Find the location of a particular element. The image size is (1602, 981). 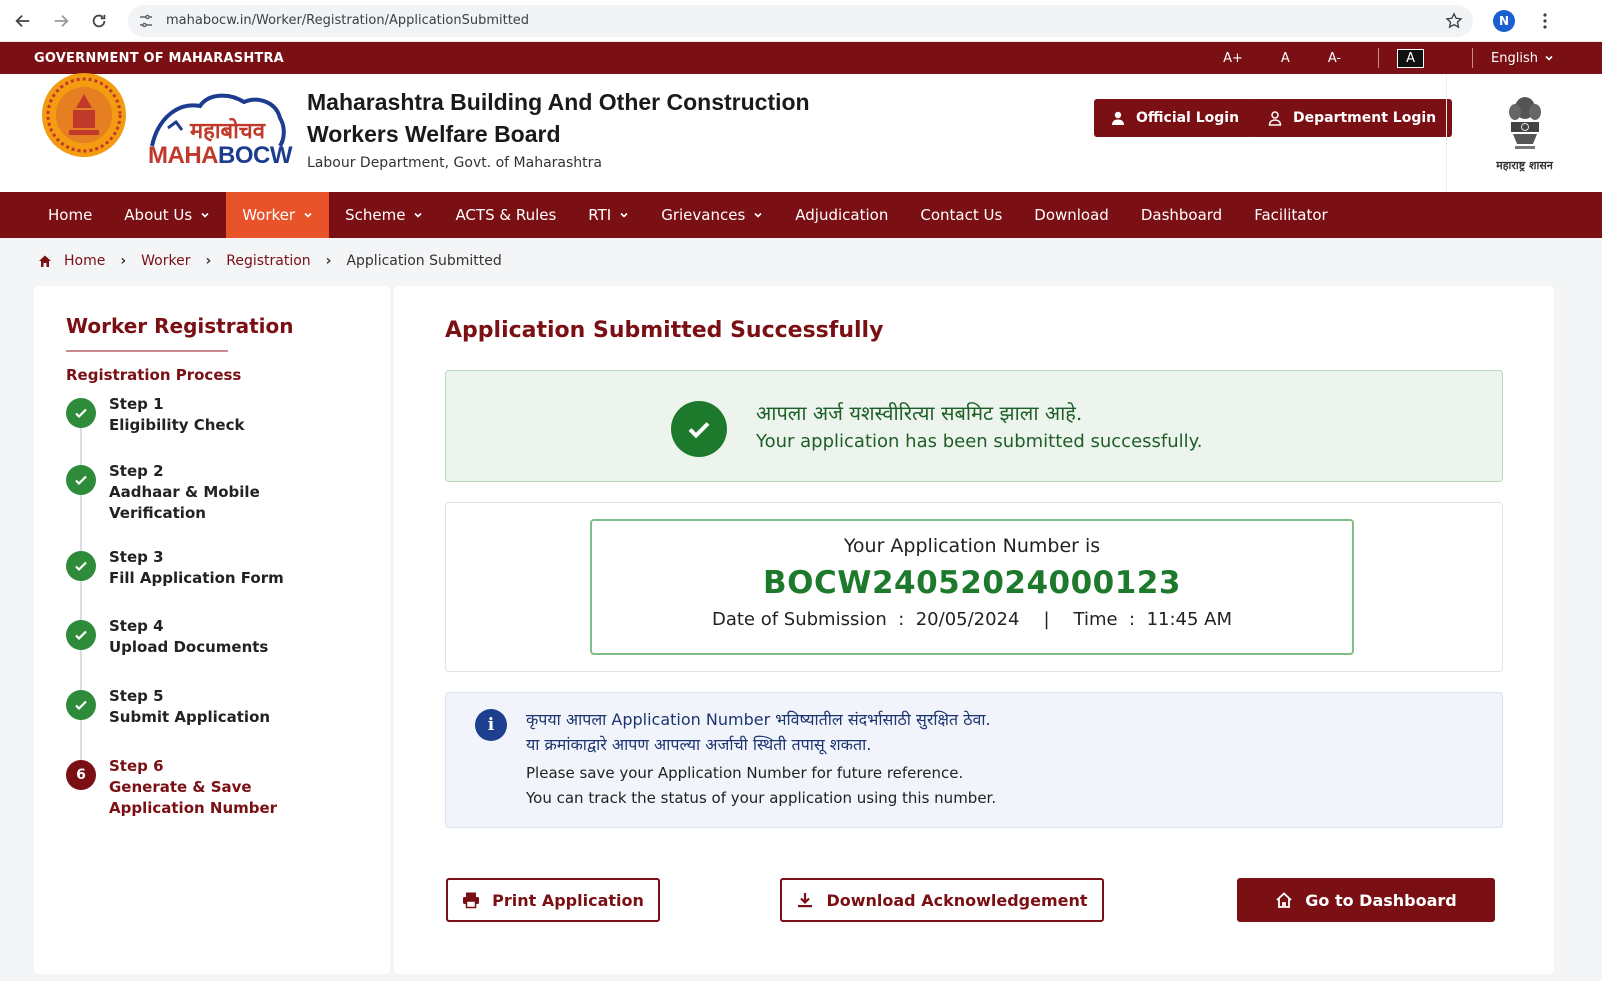

bookmark-star-icon is located at coordinates (1454, 20).